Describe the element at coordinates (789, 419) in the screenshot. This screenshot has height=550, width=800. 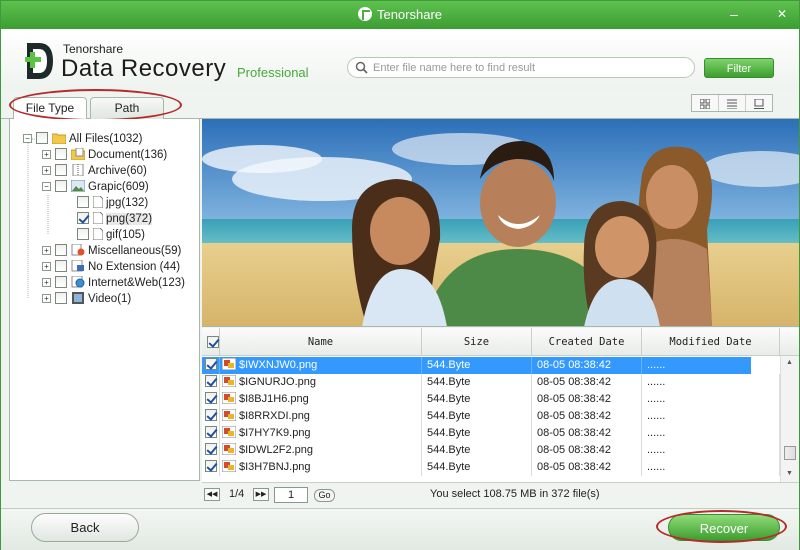
I see `vertical-scrollbar: ▲ ▼` at that location.